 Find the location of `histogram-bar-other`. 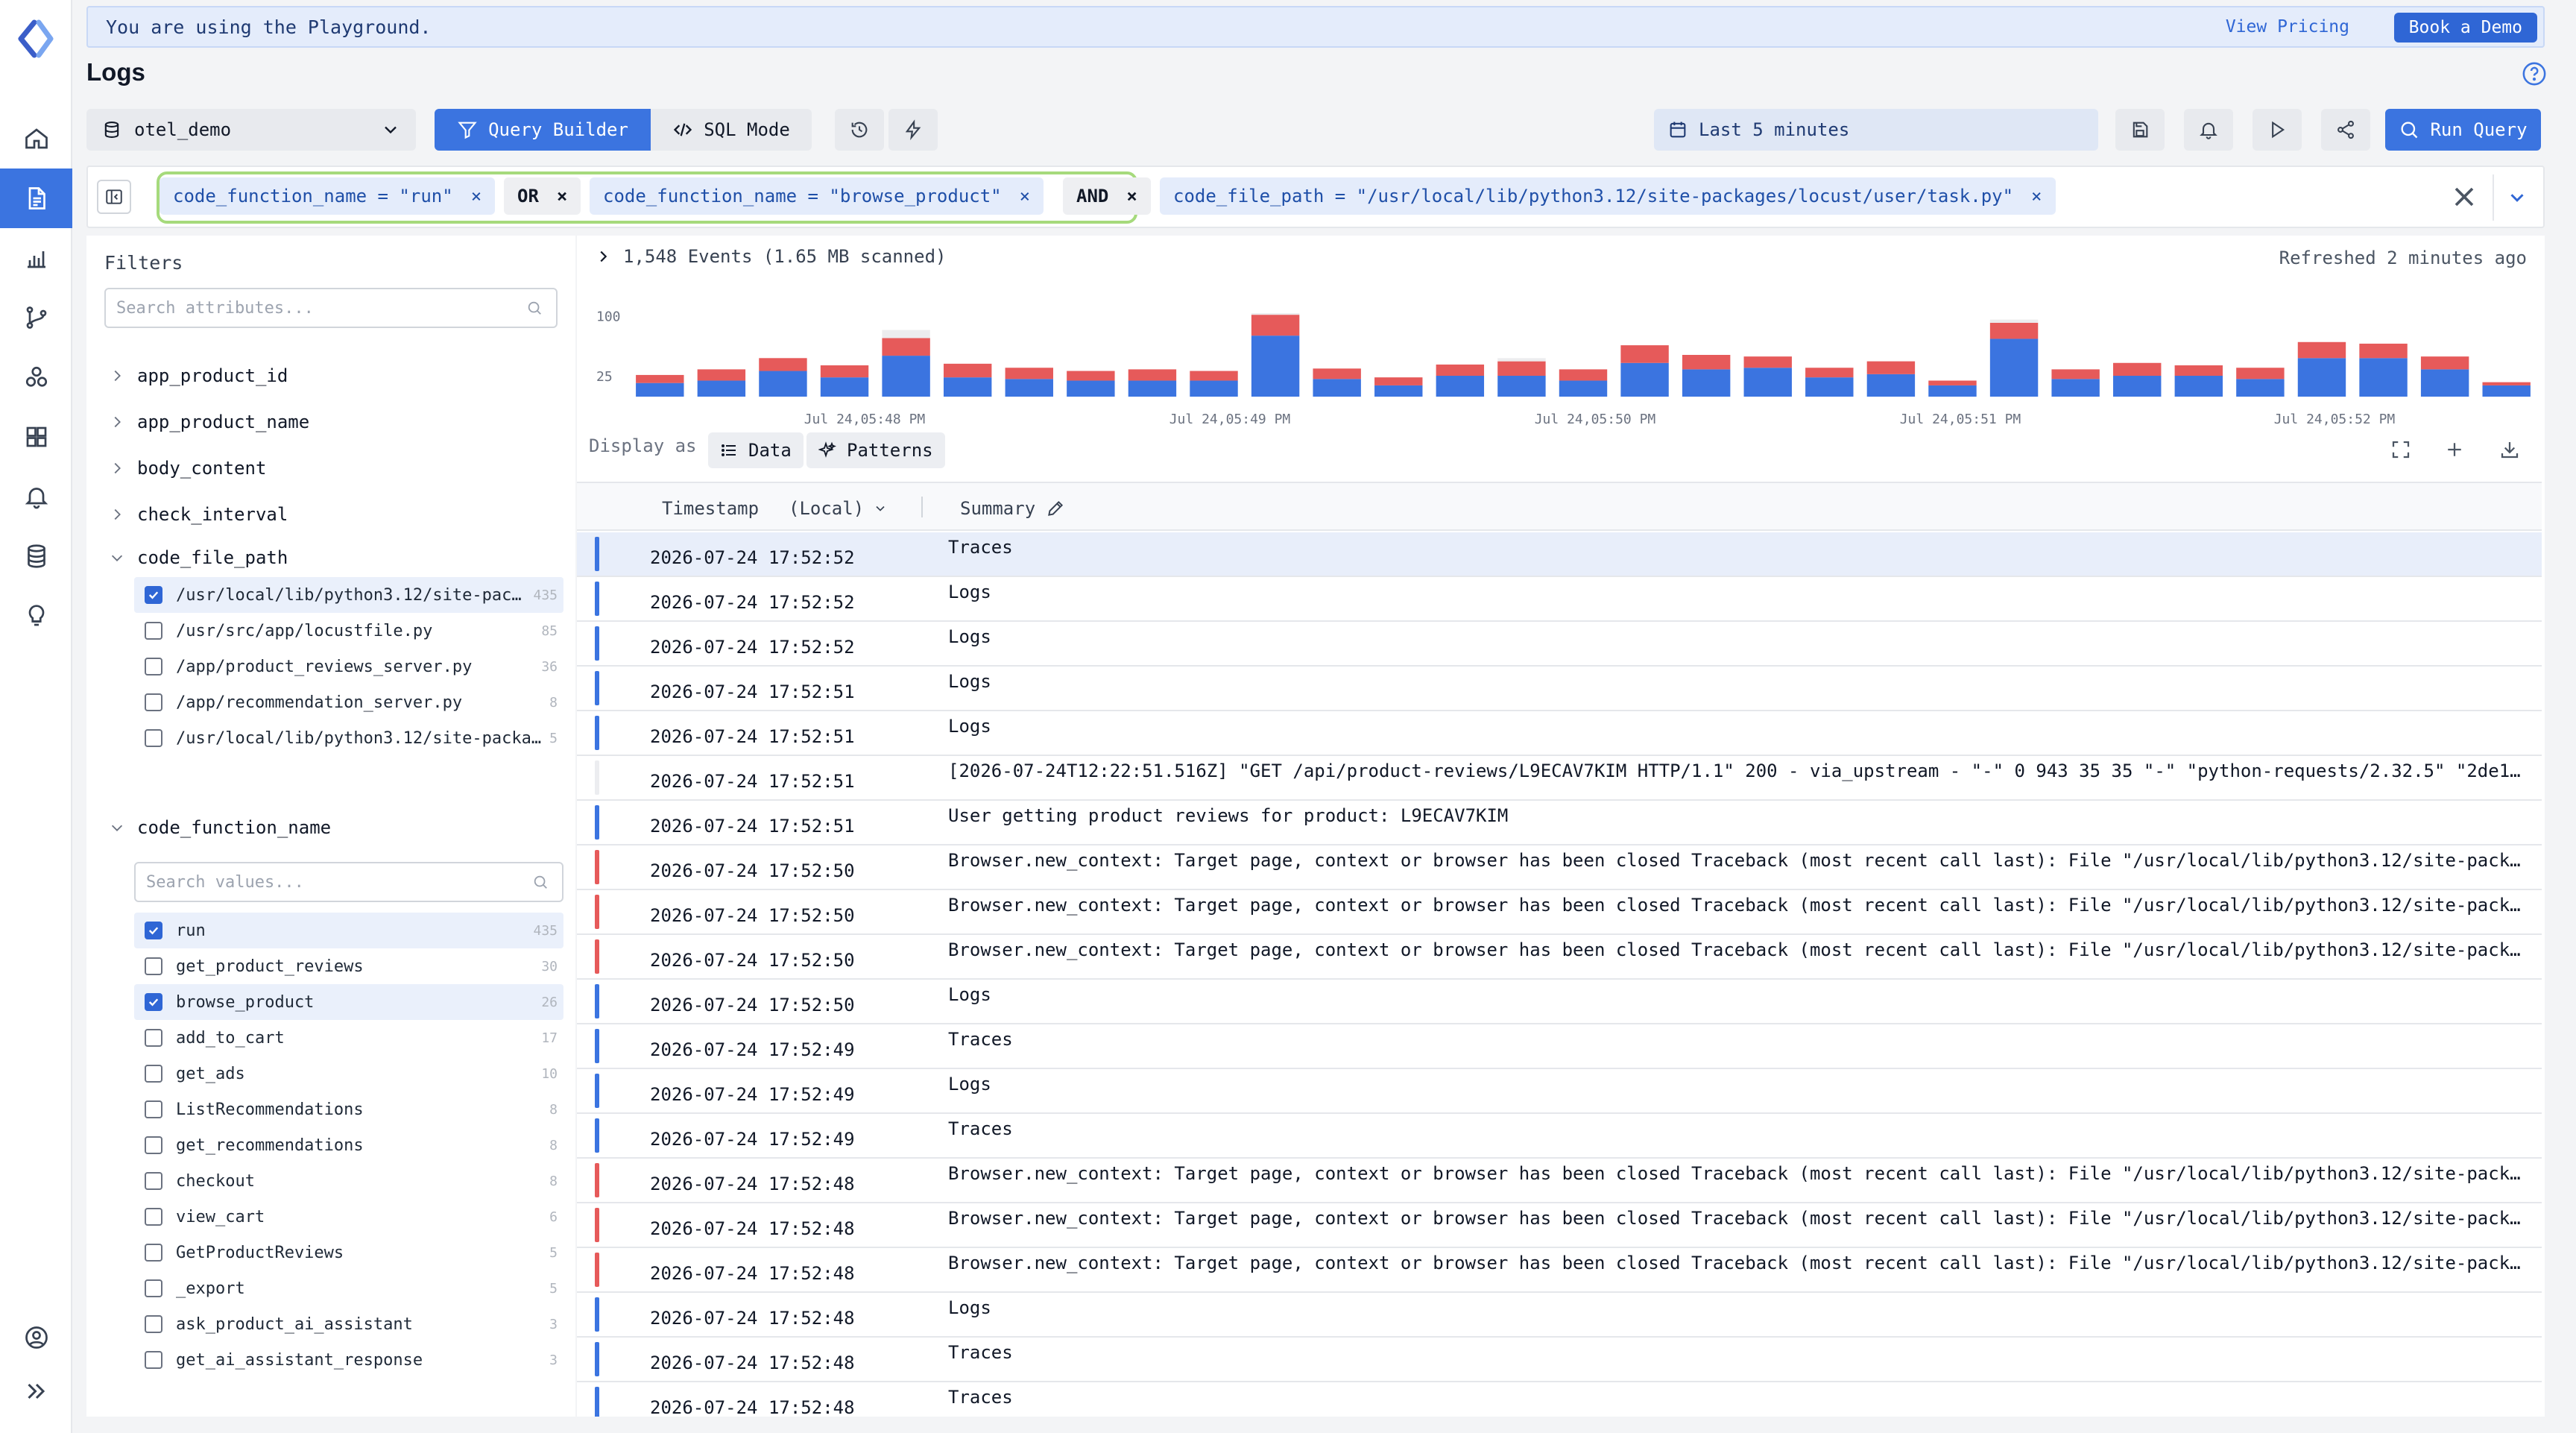

histogram-bar-other is located at coordinates (1521, 360).